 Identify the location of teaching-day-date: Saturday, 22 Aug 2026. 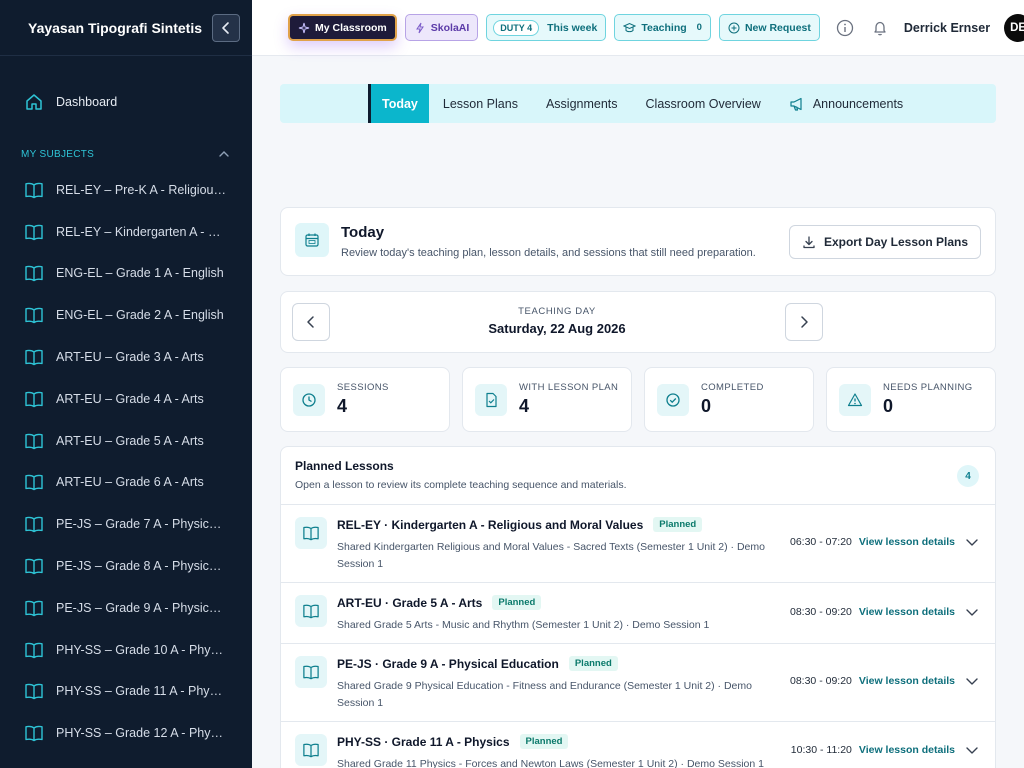
(557, 328).